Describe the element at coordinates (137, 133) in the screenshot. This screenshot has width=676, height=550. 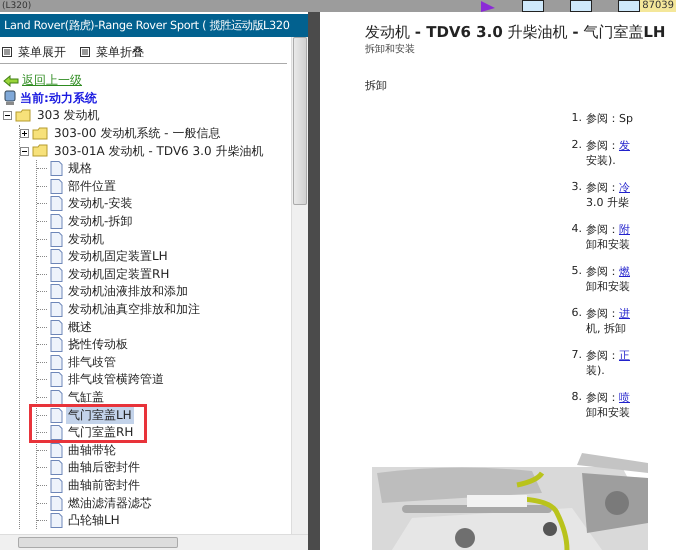
I see `tree-folder: 303-00 发动机系统 - 一般信息` at that location.